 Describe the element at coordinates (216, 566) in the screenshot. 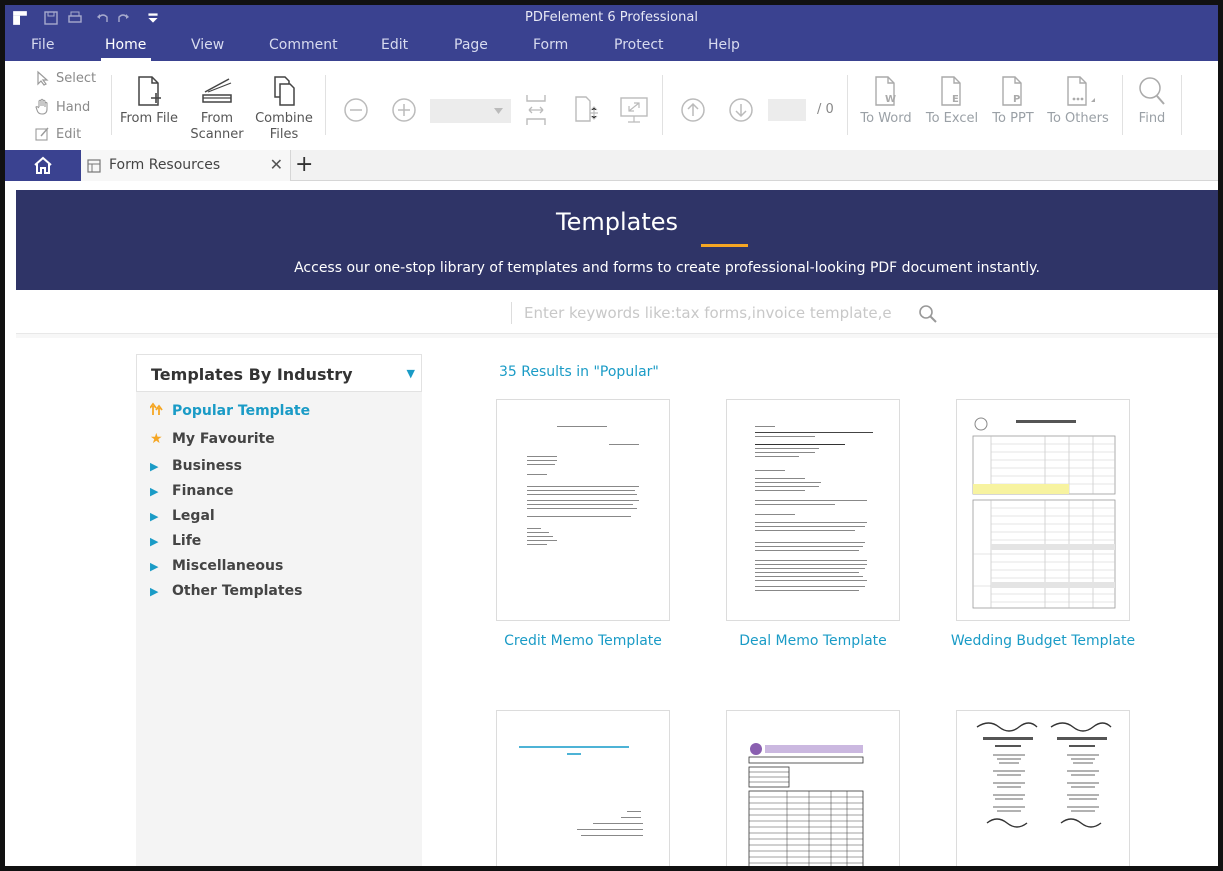

I see `sidebar-item-miscellaneous: ▶ Miscellaneous` at that location.